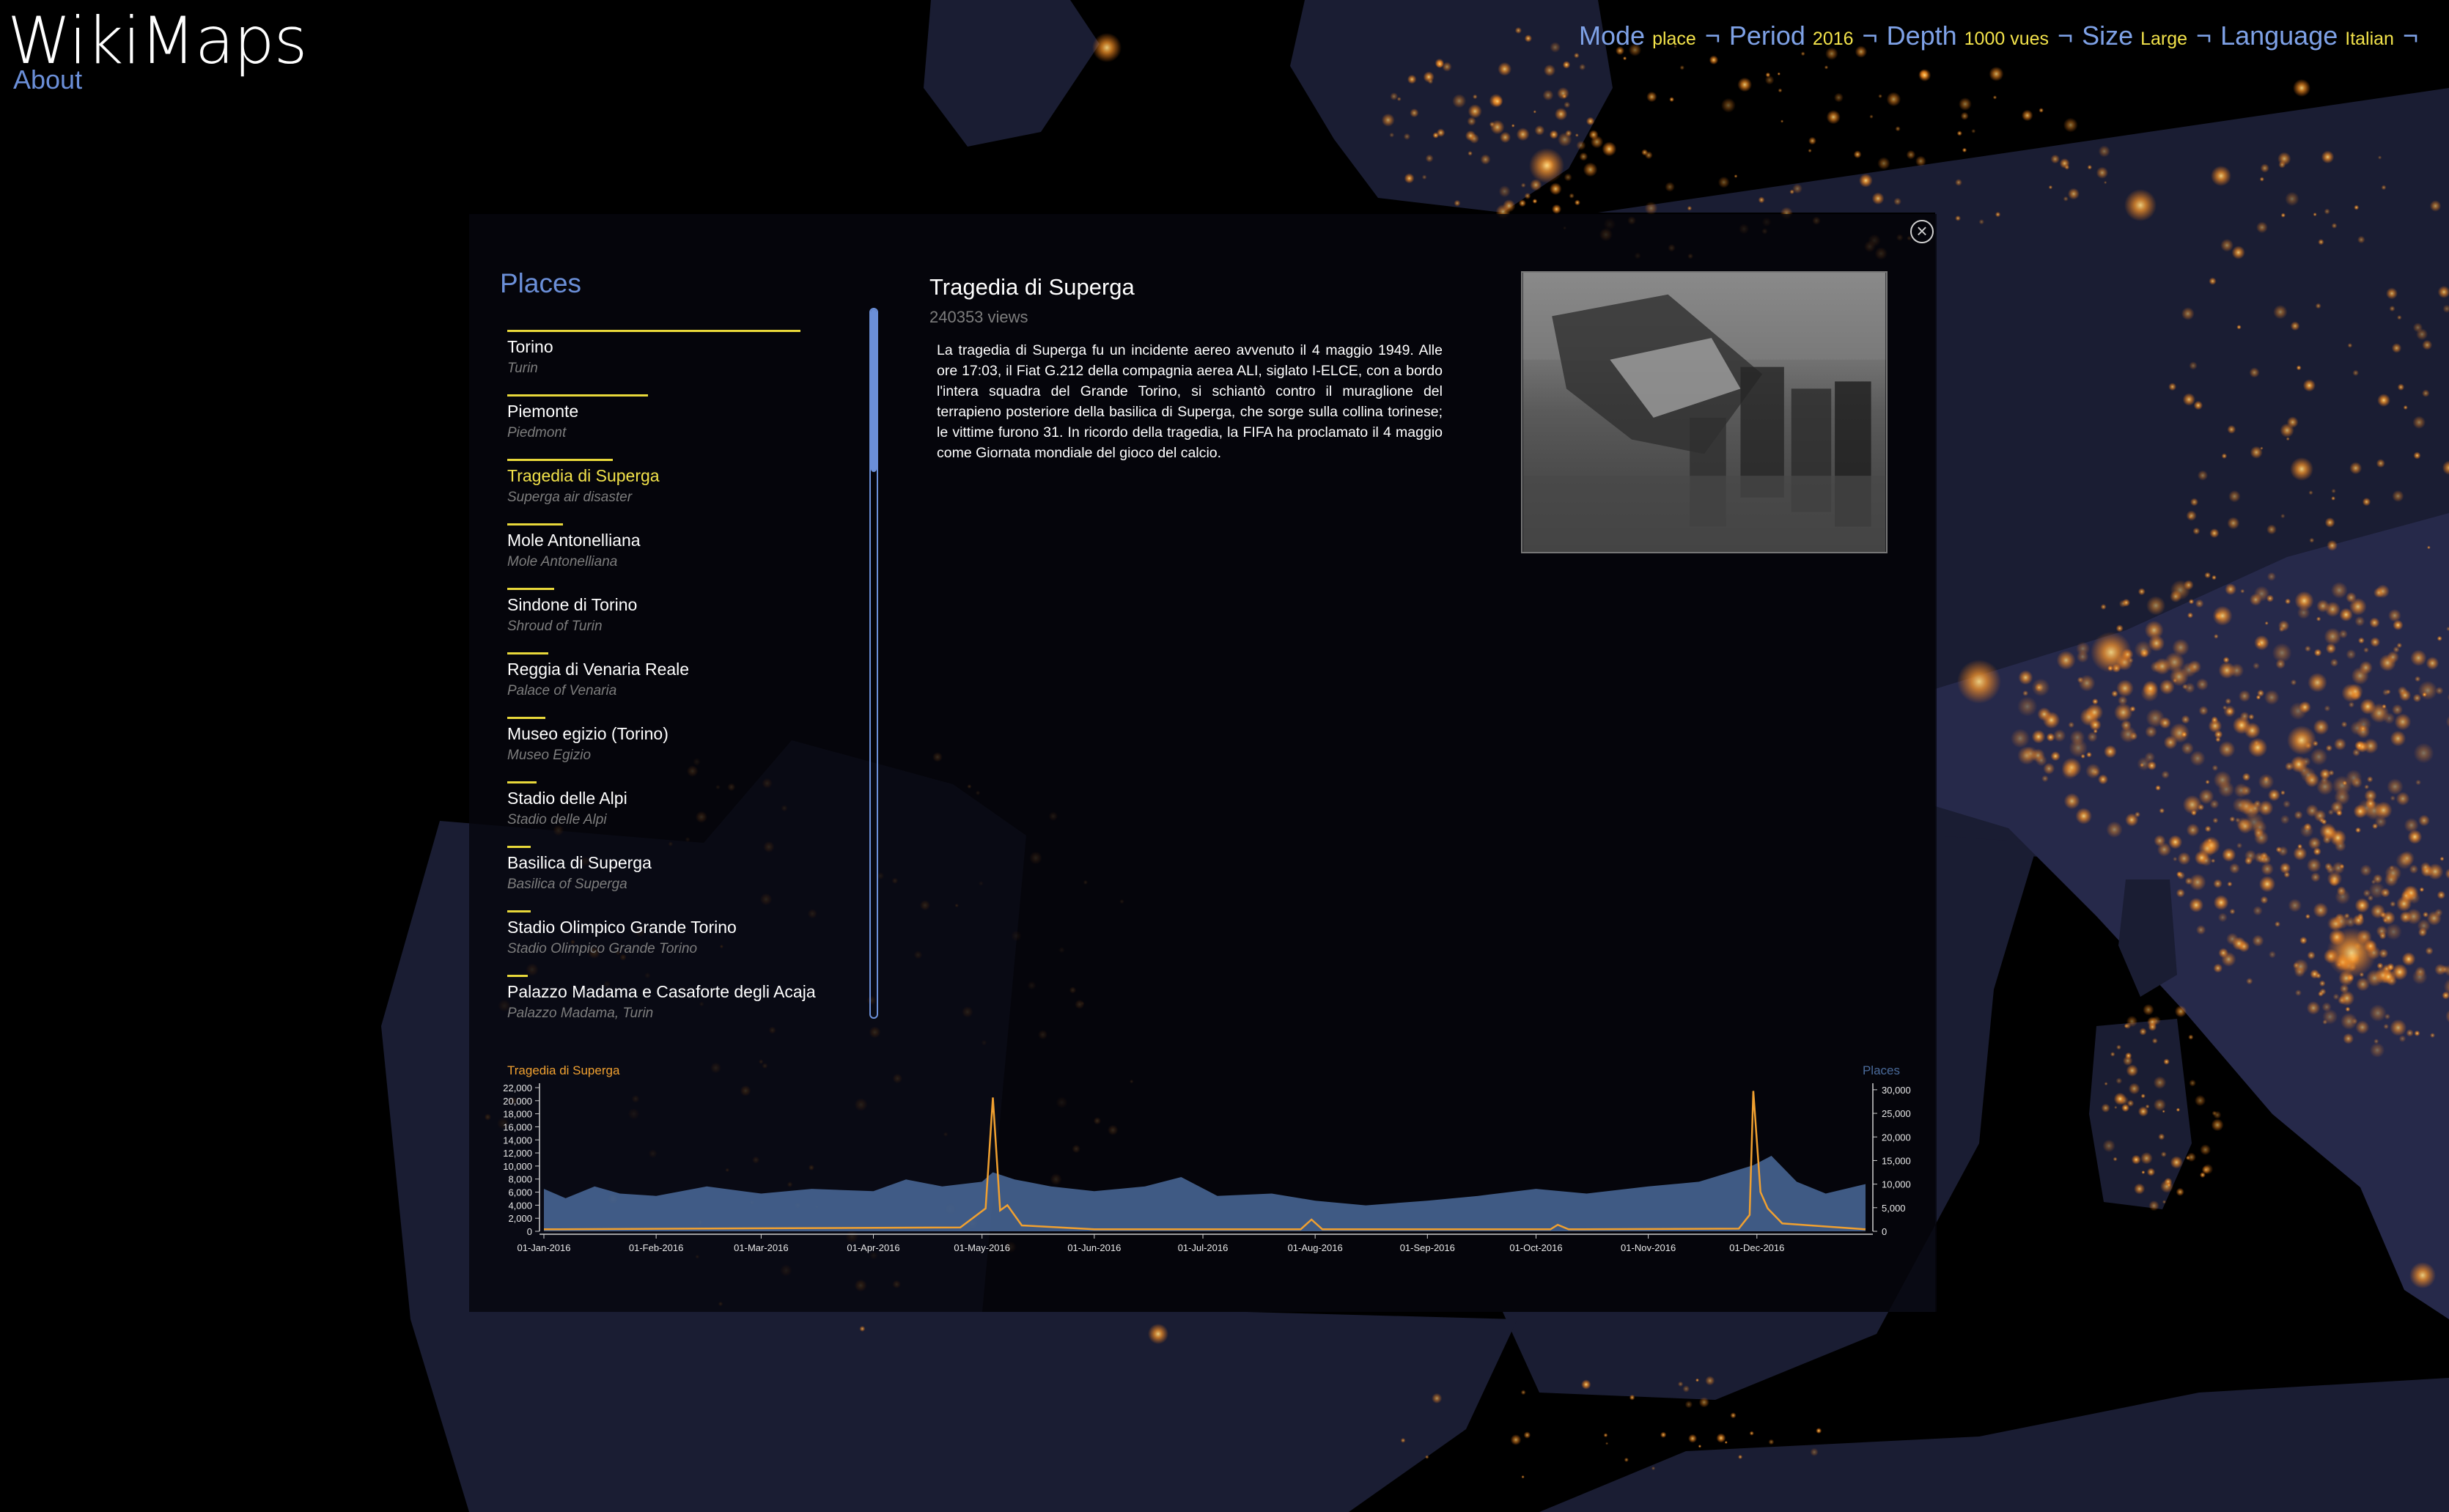  Describe the element at coordinates (580, 1013) in the screenshot. I see `place-subtitle: Palazzo Madama, Turin` at that location.